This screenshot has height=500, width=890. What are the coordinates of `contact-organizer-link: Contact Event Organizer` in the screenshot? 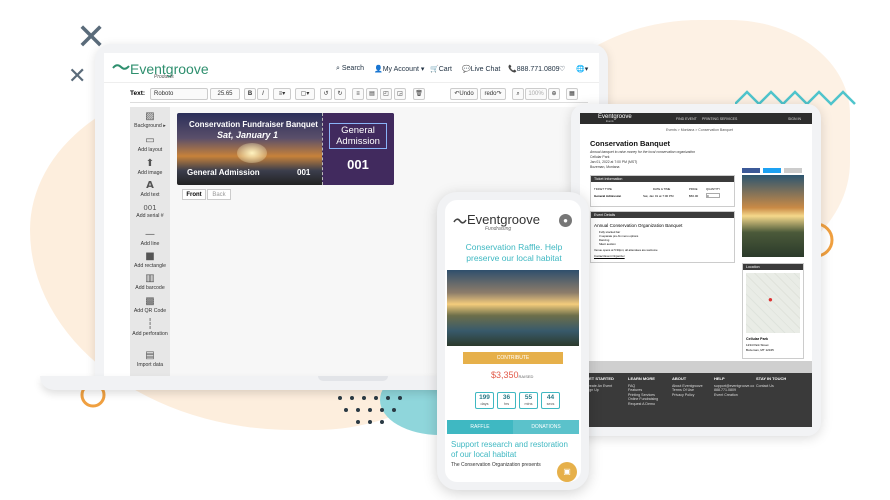 It's located at (609, 256).